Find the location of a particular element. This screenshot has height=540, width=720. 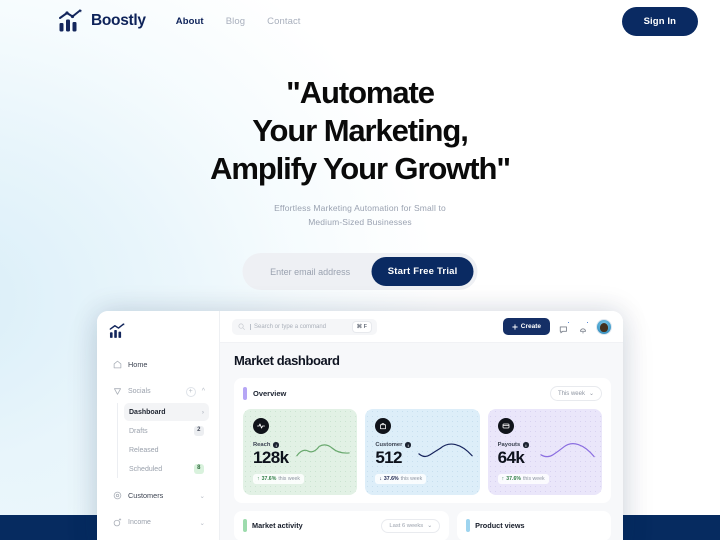

dashboard-topbar: Search or type a command ⌘ F Create is located at coordinates (421, 327).